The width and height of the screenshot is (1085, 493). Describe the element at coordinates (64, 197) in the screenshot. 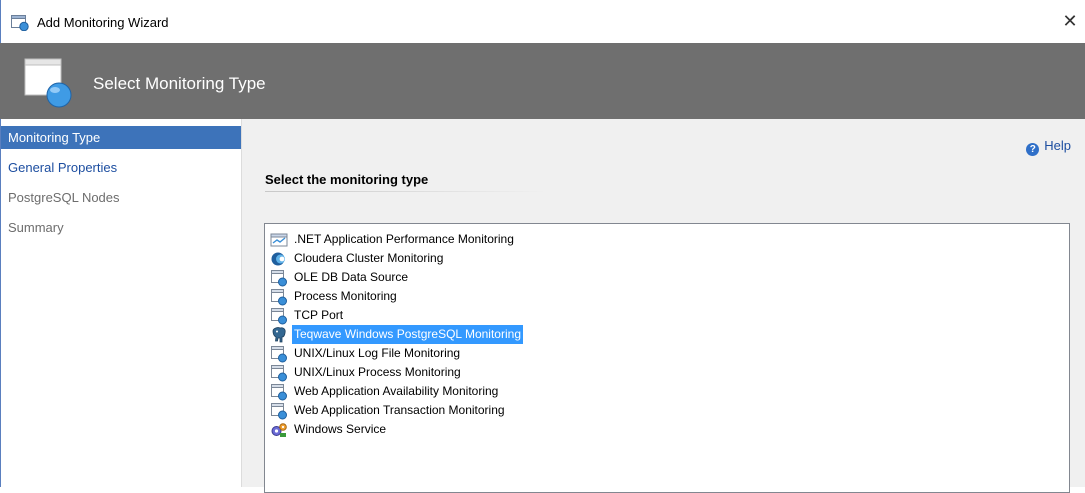

I see `sidebar-item-postgresql-nodes: PostgreSQL Nodes` at that location.